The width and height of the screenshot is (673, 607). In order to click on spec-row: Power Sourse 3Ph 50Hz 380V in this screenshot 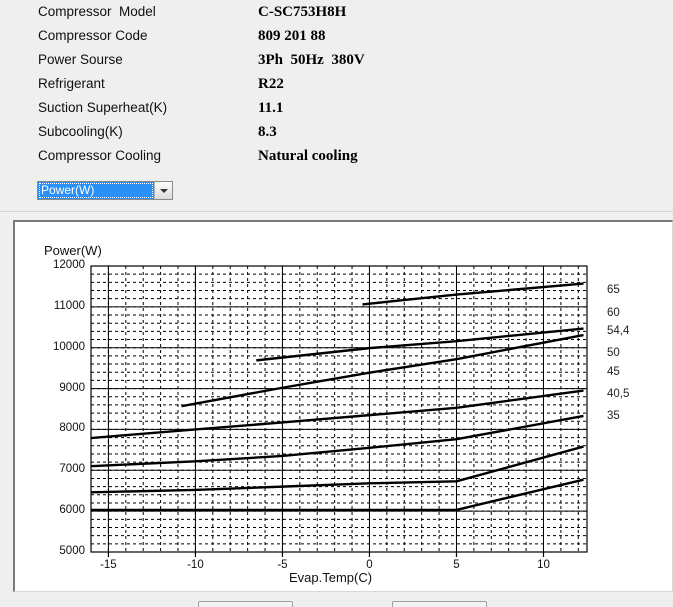, I will do `click(298, 64)`.